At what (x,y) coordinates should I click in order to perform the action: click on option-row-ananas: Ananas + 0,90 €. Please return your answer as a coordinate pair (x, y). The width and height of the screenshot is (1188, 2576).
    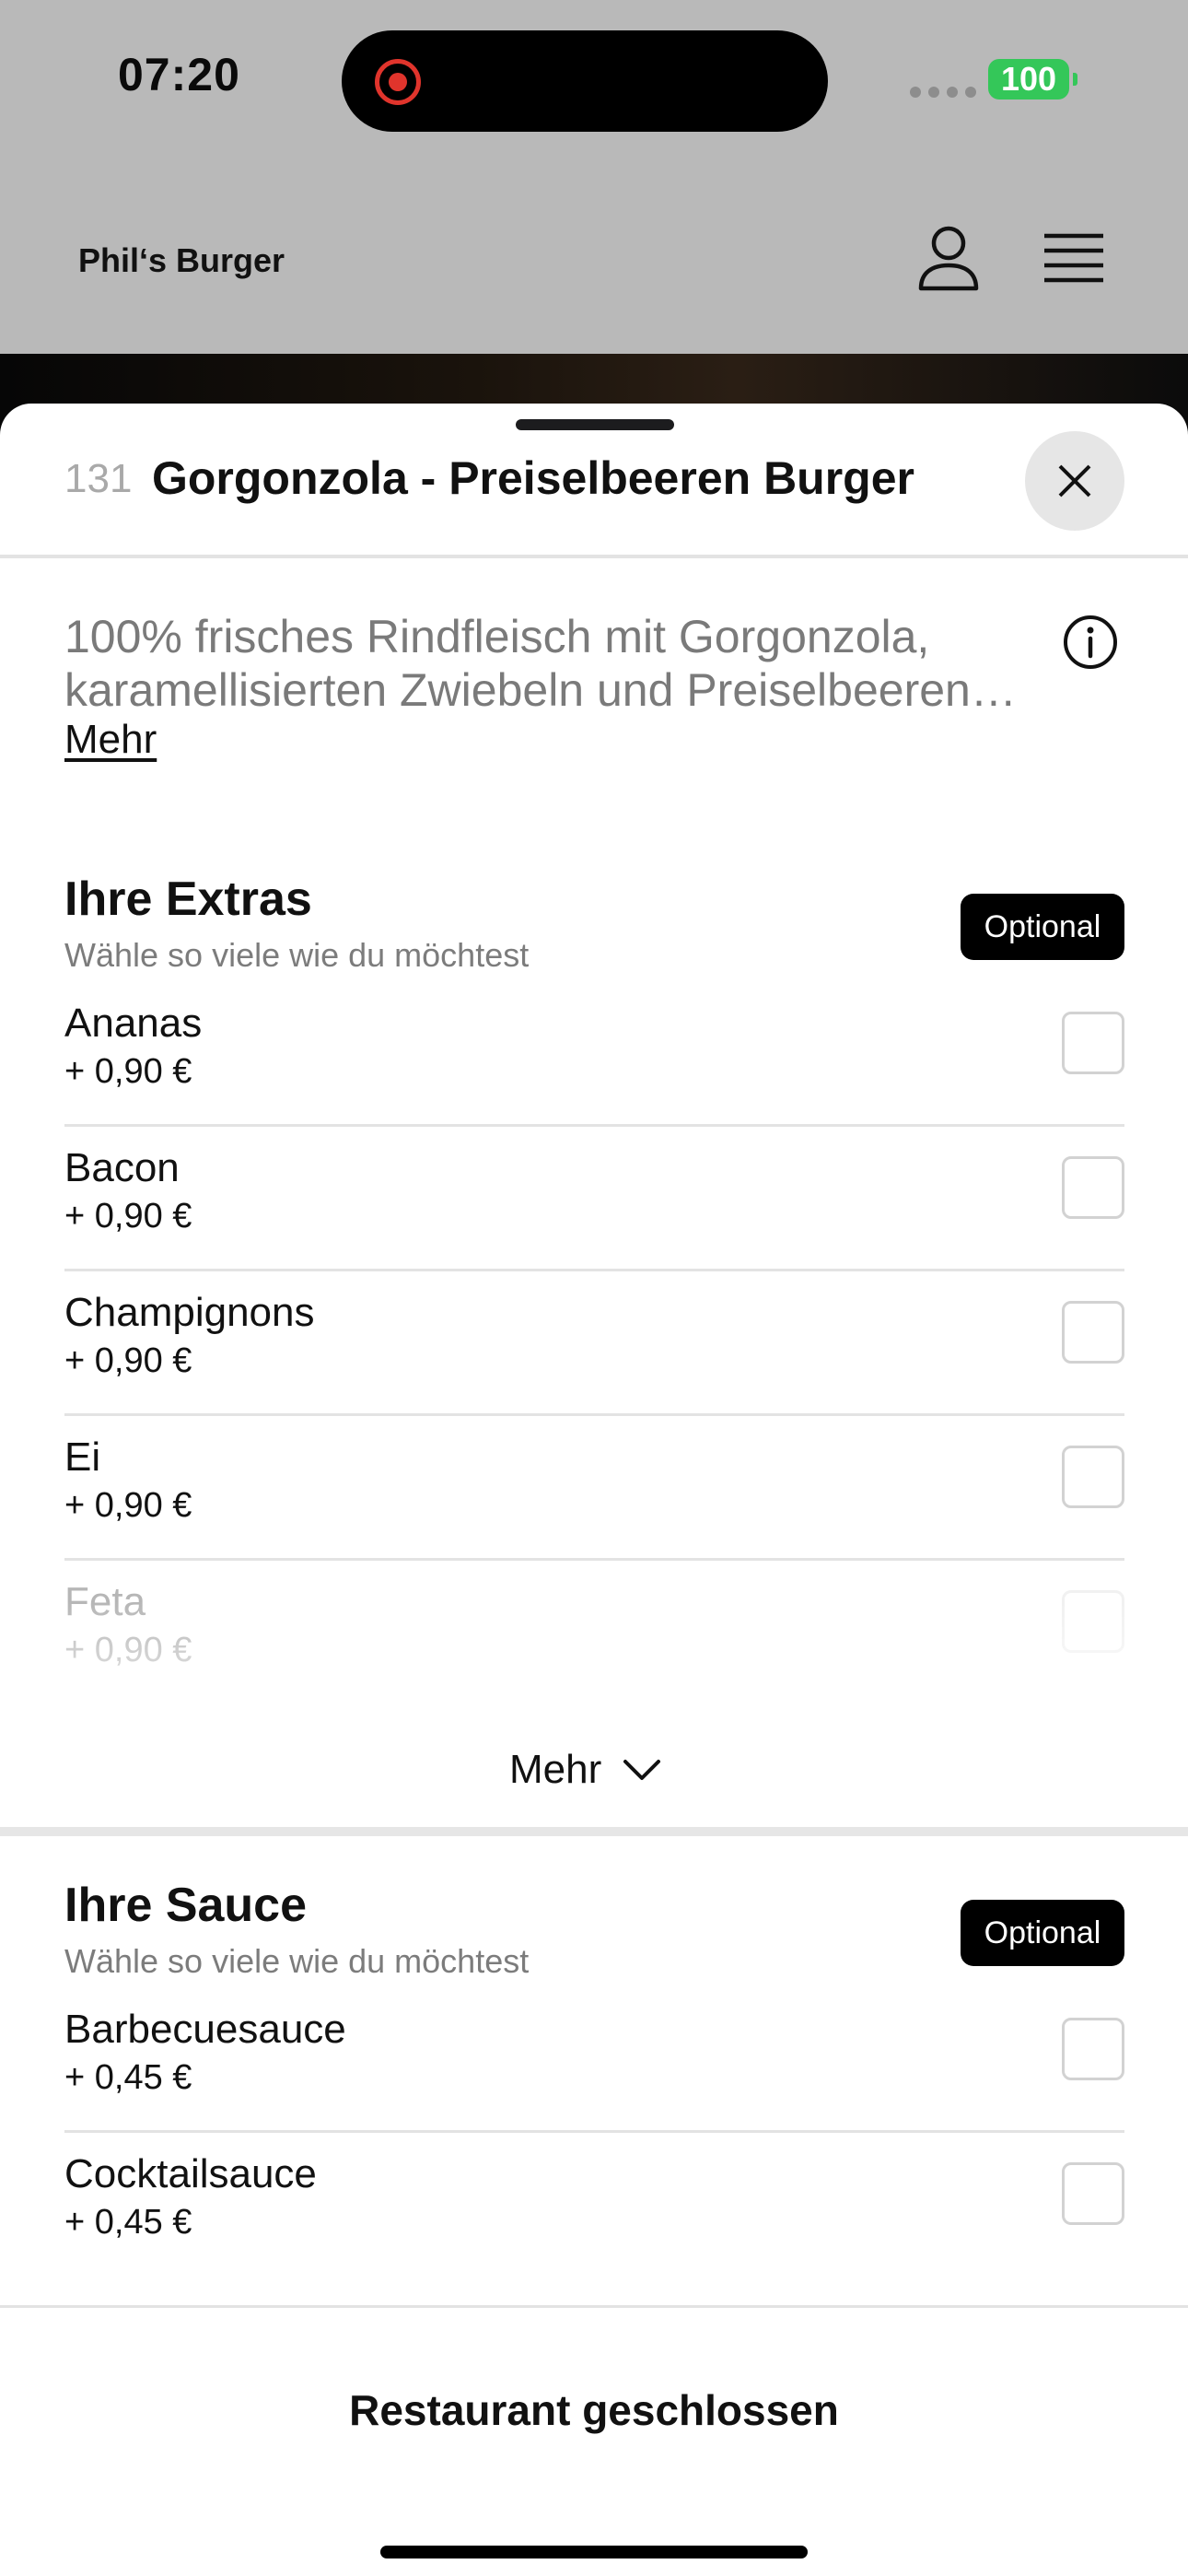
    Looking at the image, I should click on (594, 1054).